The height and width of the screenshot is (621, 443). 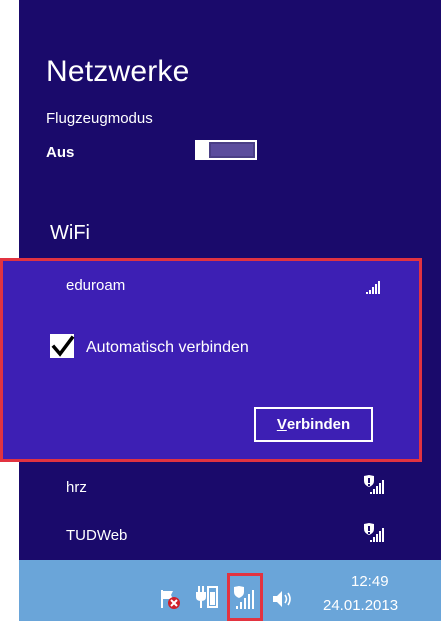 I want to click on network-icon-highlight, so click(x=245, y=597).